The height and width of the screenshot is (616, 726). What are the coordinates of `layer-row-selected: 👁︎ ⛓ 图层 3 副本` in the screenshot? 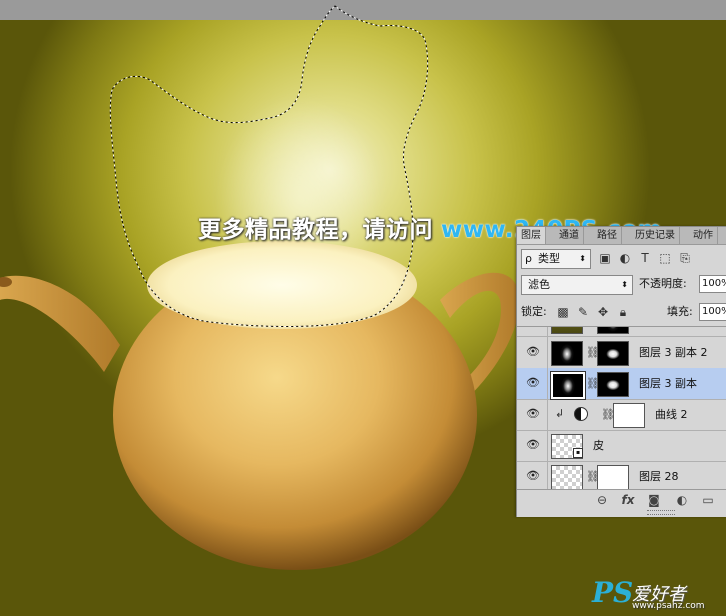 It's located at (621, 384).